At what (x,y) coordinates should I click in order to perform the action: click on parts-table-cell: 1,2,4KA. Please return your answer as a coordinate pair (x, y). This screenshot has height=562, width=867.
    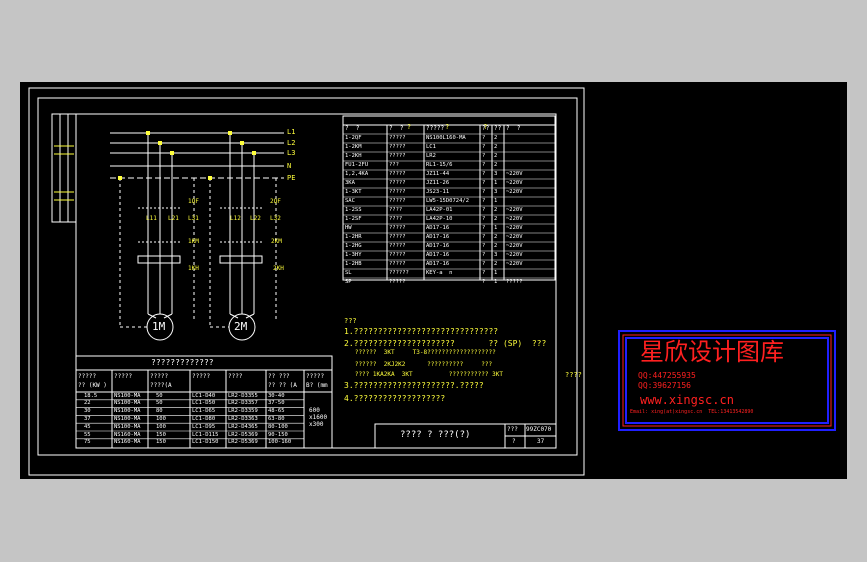
    Looking at the image, I should click on (357, 174).